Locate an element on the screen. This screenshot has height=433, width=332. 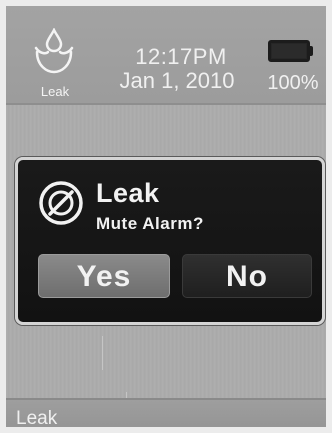
app-label: Leak is located at coordinates (55, 91).